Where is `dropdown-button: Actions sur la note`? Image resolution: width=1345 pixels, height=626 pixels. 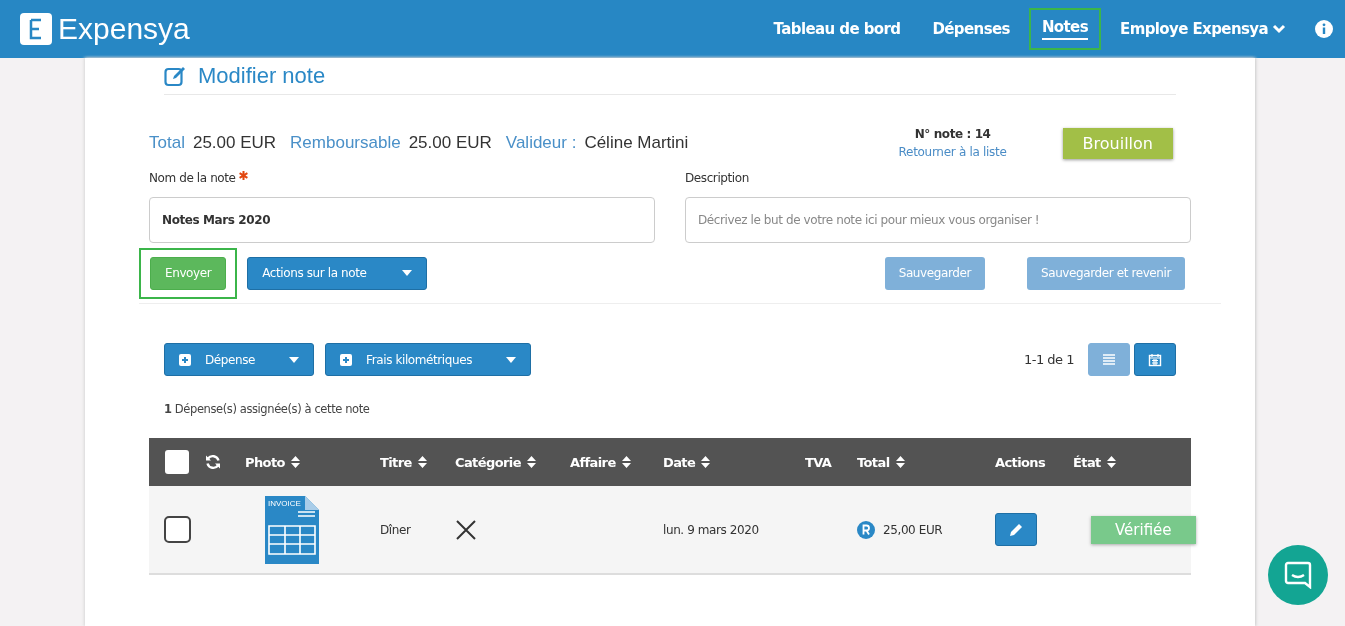 dropdown-button: Actions sur la note is located at coordinates (337, 273).